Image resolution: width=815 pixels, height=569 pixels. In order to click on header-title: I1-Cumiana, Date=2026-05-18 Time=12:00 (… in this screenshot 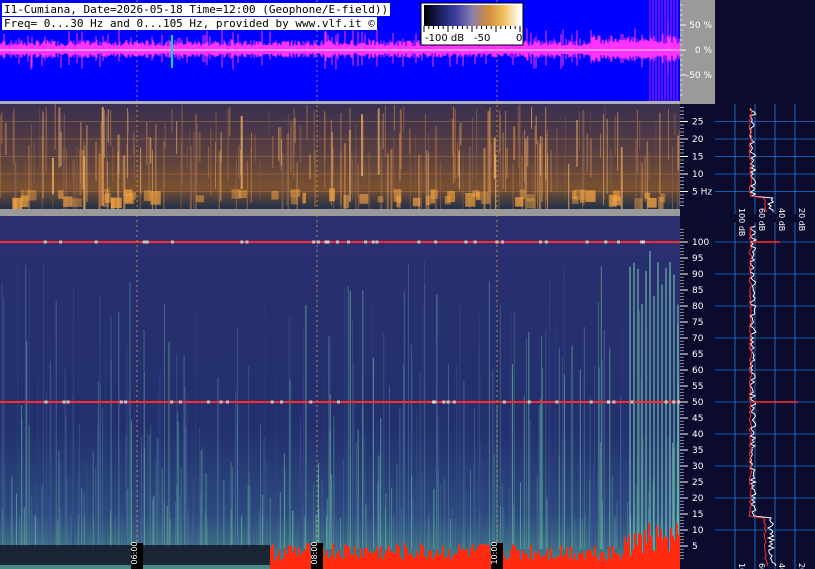, I will do `click(196, 9)`.